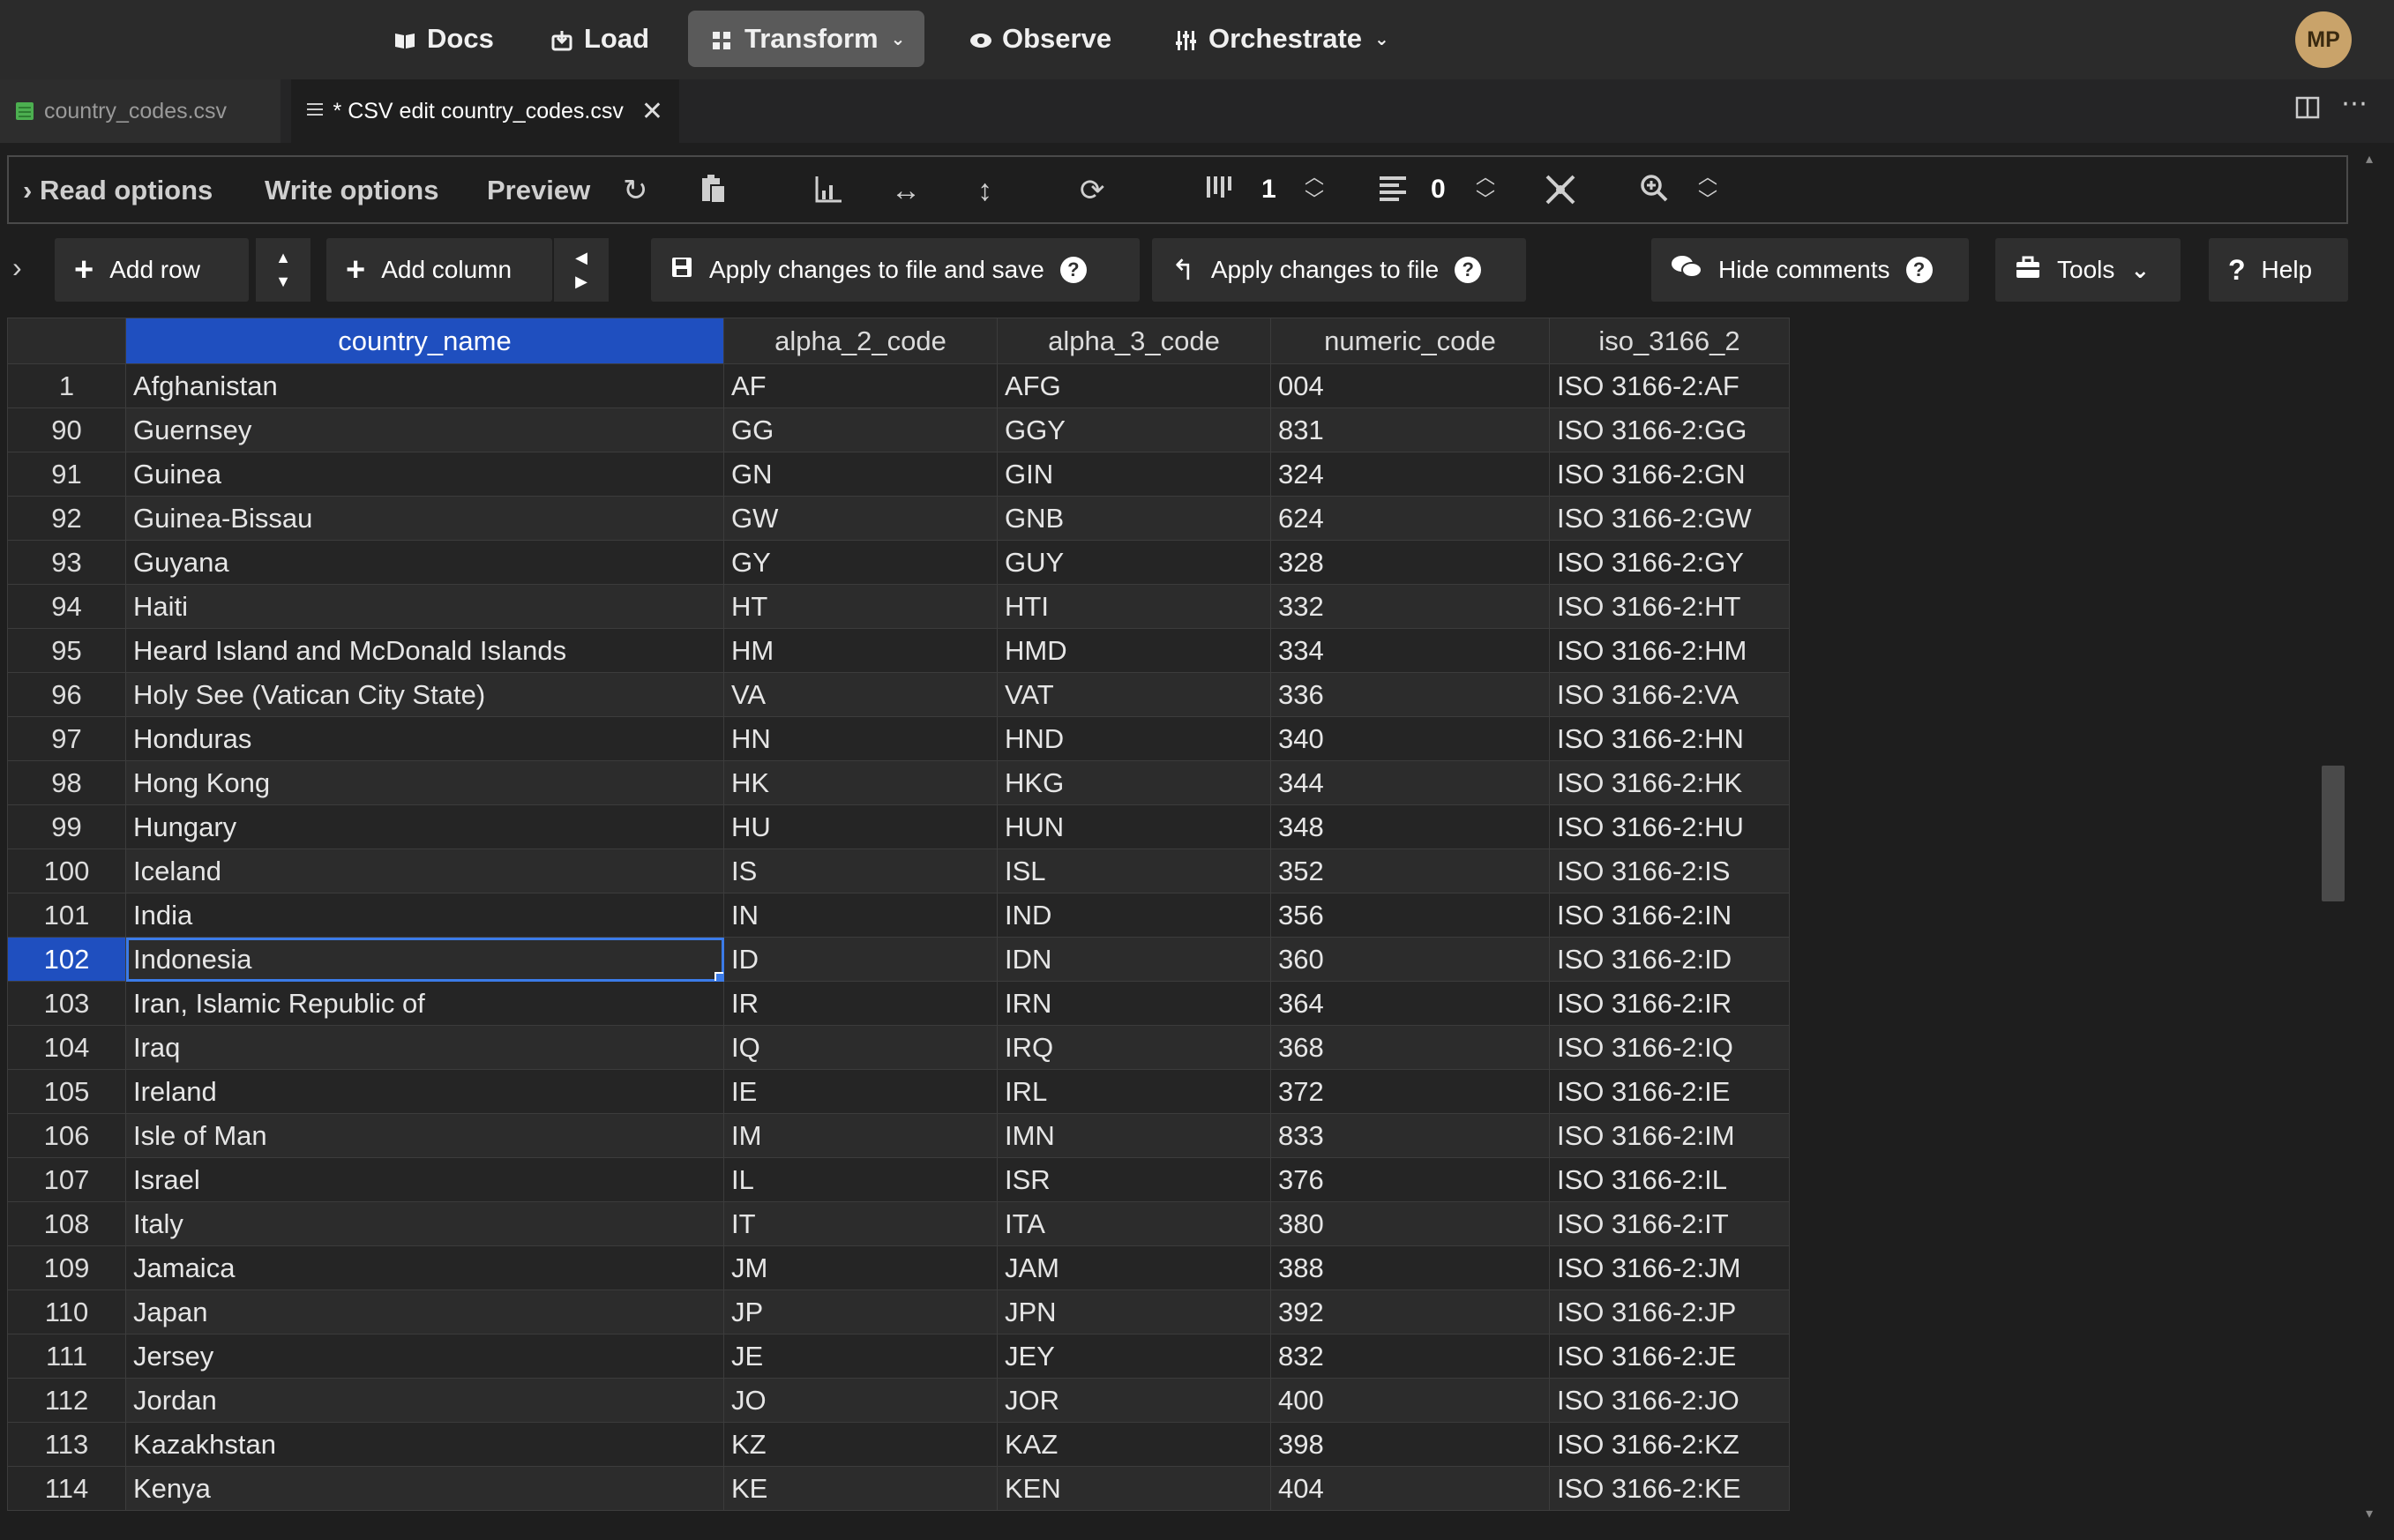  I want to click on cell-alpha-3-code: ISL, so click(1134, 870).